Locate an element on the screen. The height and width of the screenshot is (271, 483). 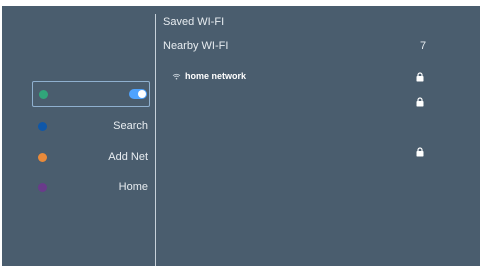
search-dot-icon is located at coordinates (42, 126).